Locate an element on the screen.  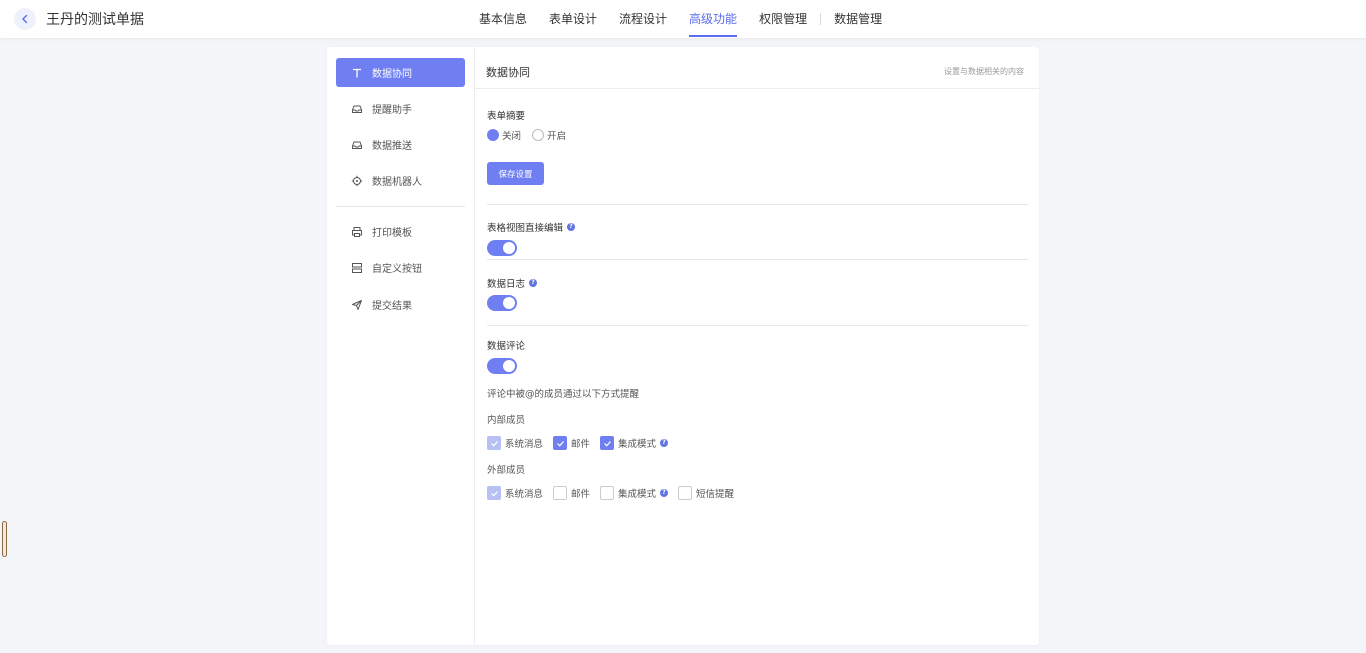
sidebar-item-data-push: 数据推送 is located at coordinates (400, 144).